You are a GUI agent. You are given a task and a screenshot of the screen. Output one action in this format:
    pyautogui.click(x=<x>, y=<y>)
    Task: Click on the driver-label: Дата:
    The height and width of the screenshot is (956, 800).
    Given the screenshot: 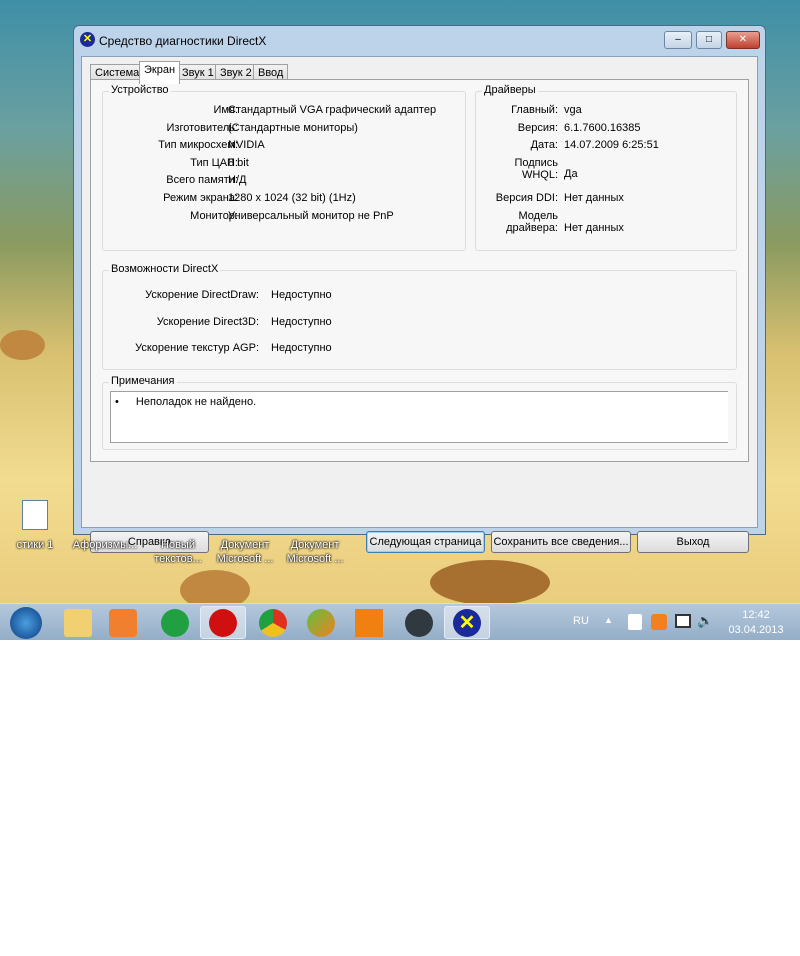 What is the action you would take?
    pyautogui.click(x=544, y=145)
    